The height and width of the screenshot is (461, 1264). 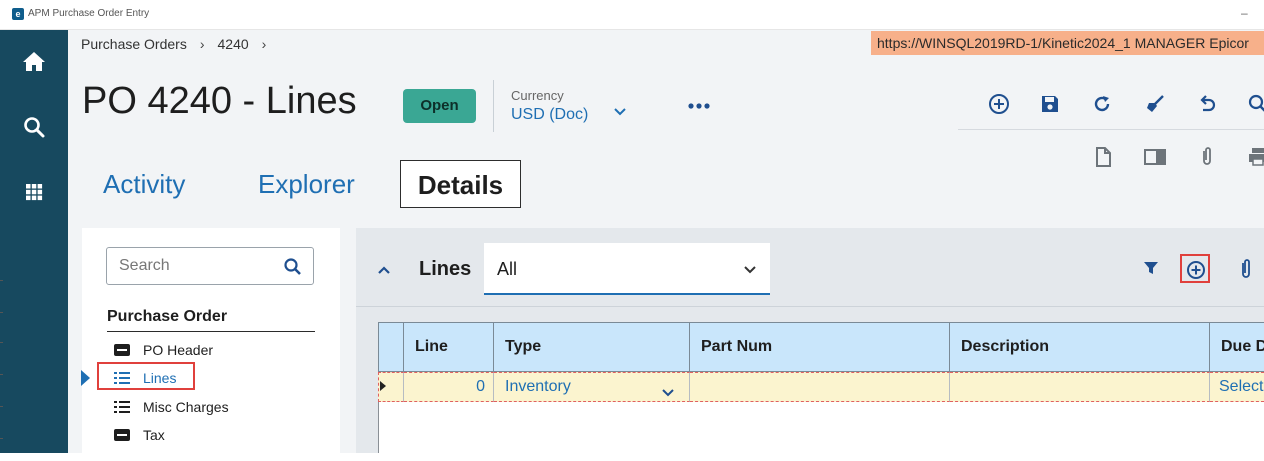 What do you see at coordinates (1237, 347) in the screenshot?
I see `column-header-due-date: Due Date` at bounding box center [1237, 347].